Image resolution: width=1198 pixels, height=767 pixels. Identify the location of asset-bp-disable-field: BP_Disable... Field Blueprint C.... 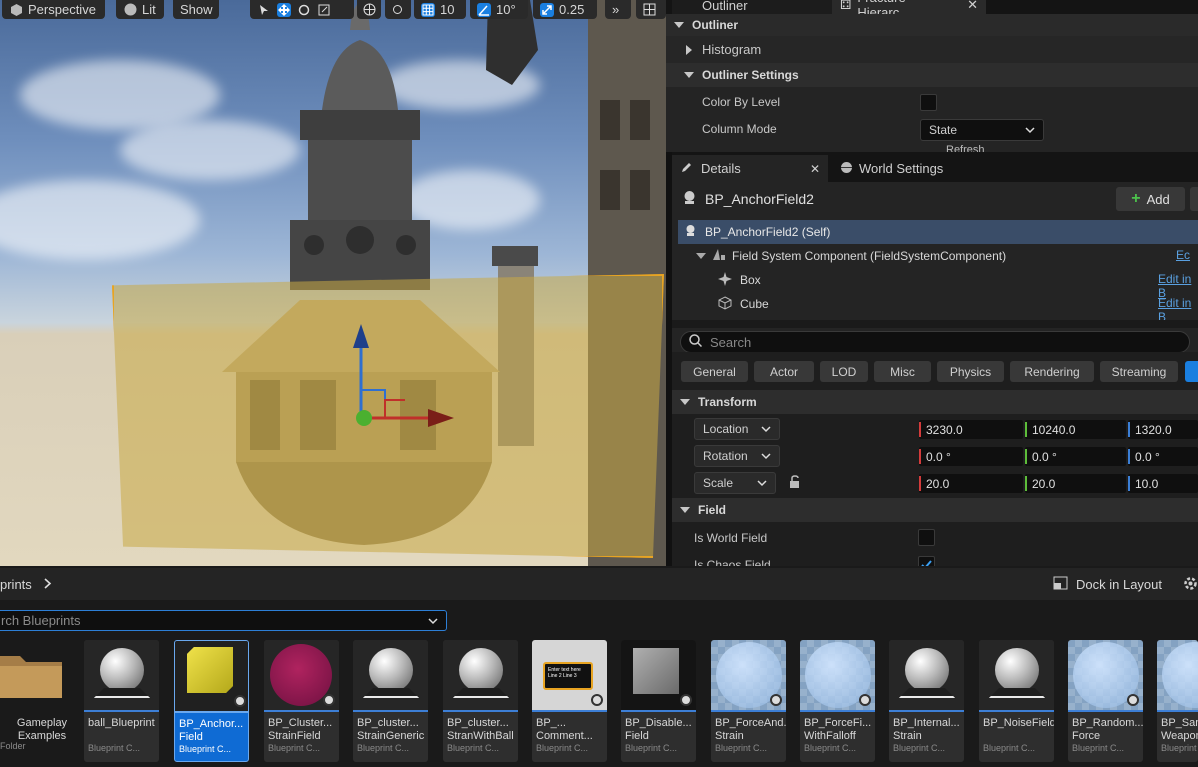
(658, 701).